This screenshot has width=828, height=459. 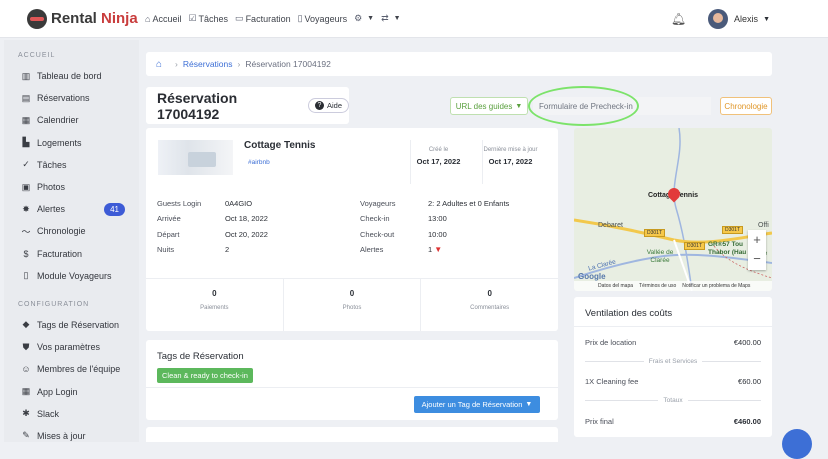 I want to click on sidebar-item-tableau-de-bord: ▥ Tableau de bord, so click(x=71, y=76).